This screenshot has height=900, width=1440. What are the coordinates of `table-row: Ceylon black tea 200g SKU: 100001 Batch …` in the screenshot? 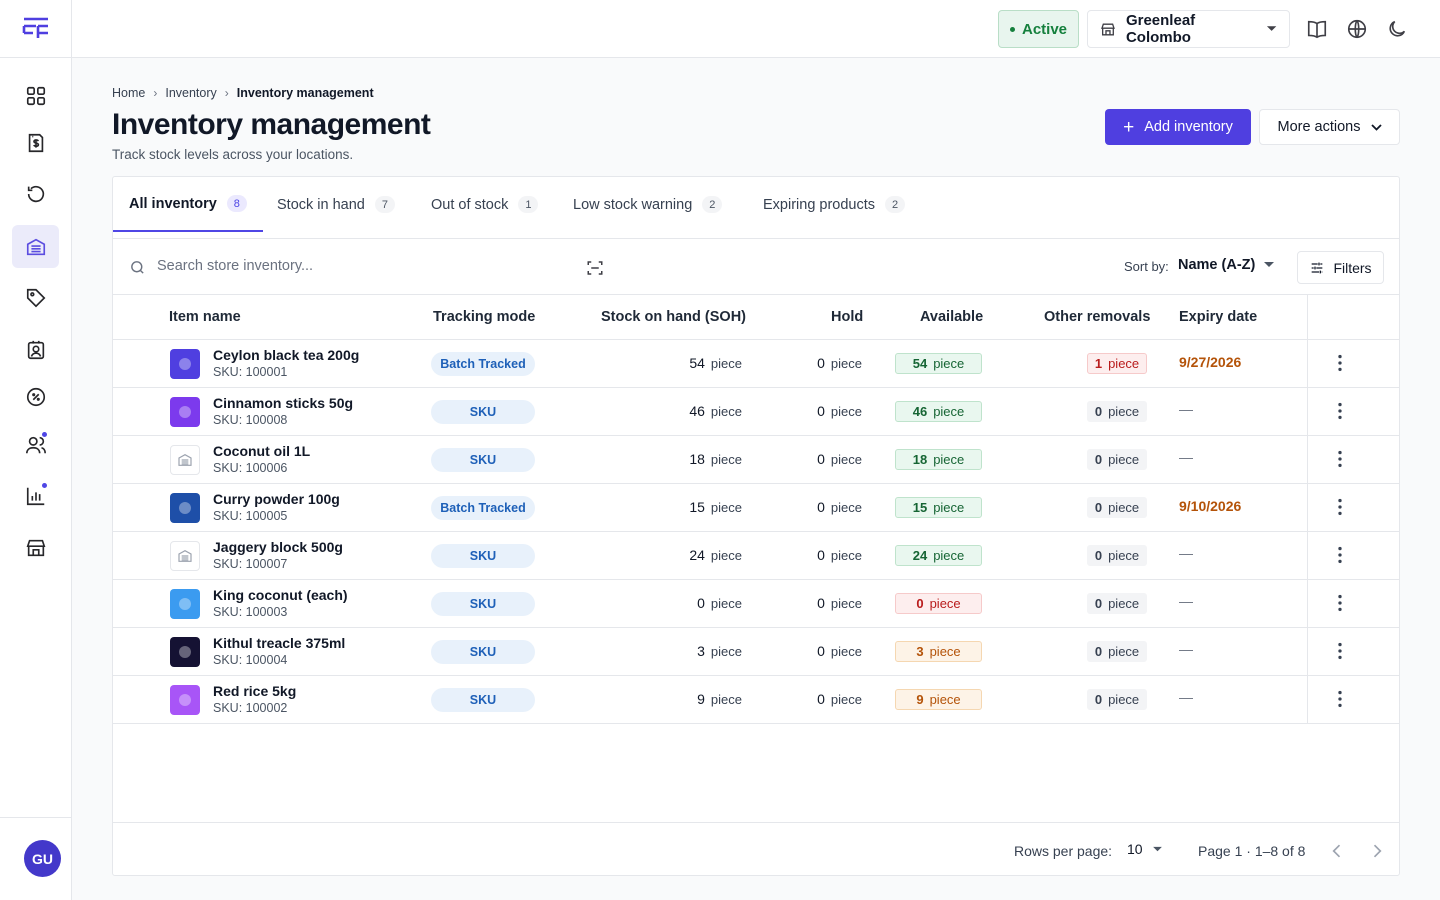 It's located at (756, 364).